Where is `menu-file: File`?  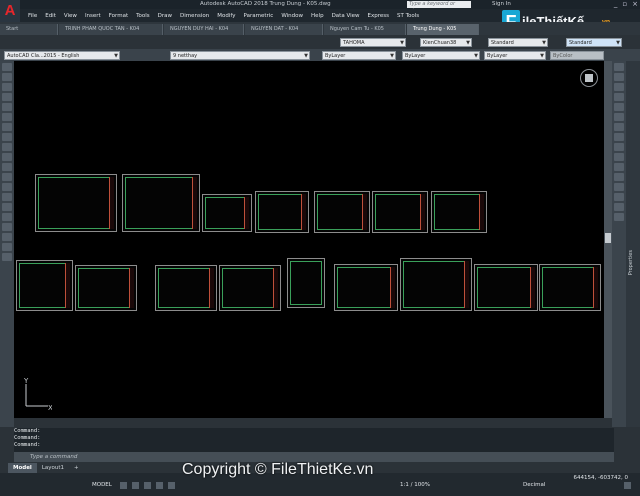 menu-file: File is located at coordinates (32, 16).